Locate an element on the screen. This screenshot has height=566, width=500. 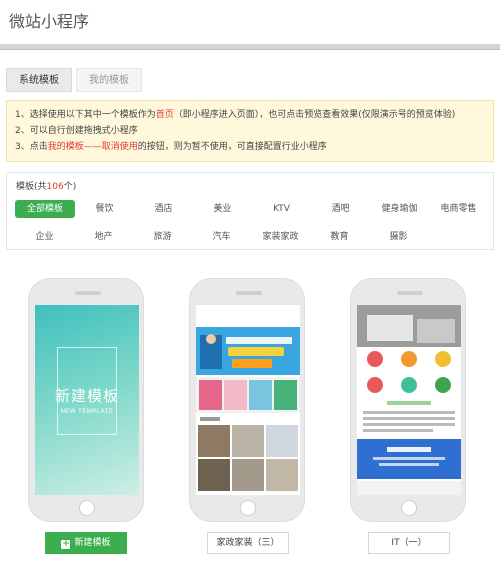
category-item: 企业 is located at coordinates (44, 237).